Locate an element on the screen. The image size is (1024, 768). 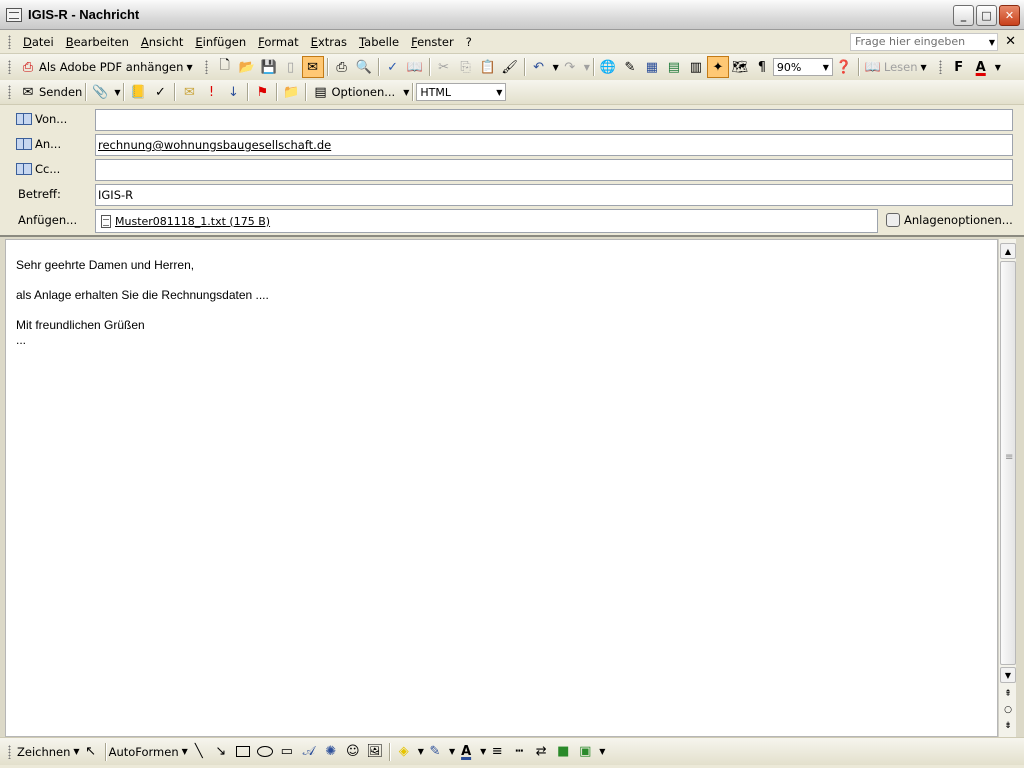
menu-datei: Datei is located at coordinates (38, 42).